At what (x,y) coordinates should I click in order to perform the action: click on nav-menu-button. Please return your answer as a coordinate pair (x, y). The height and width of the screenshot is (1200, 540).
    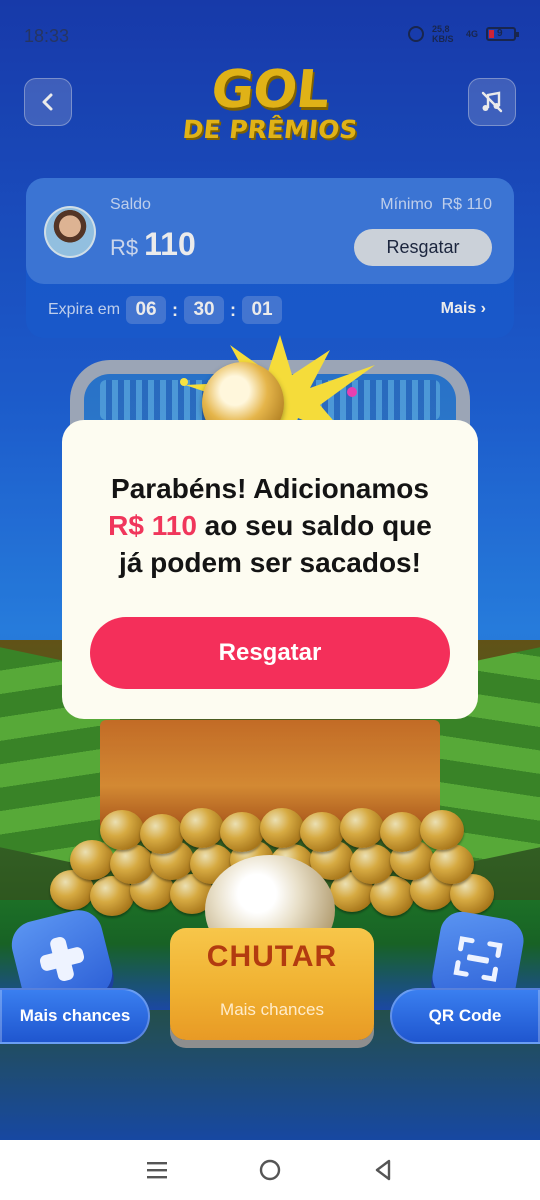
    Looking at the image, I should click on (157, 1170).